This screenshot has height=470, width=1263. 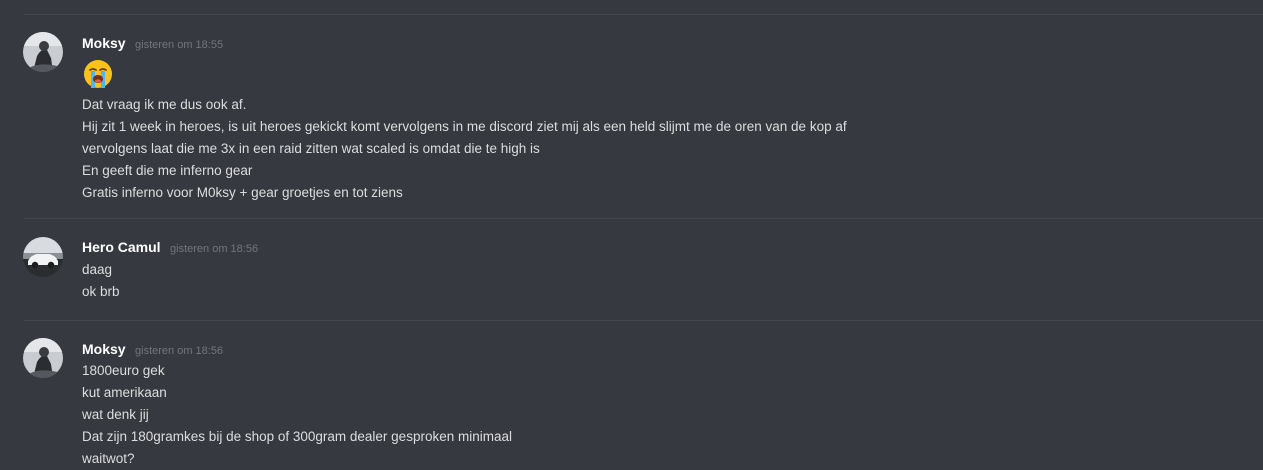 What do you see at coordinates (164, 104) in the screenshot?
I see `message-line: Dat vraag ik me dus ook af.` at bounding box center [164, 104].